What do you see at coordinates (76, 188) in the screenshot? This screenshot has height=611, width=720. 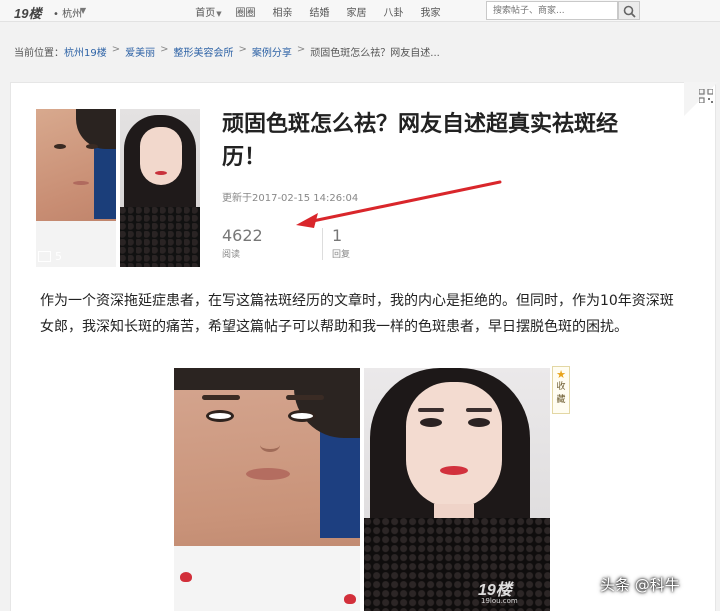 I see `post-thumbnail-before` at bounding box center [76, 188].